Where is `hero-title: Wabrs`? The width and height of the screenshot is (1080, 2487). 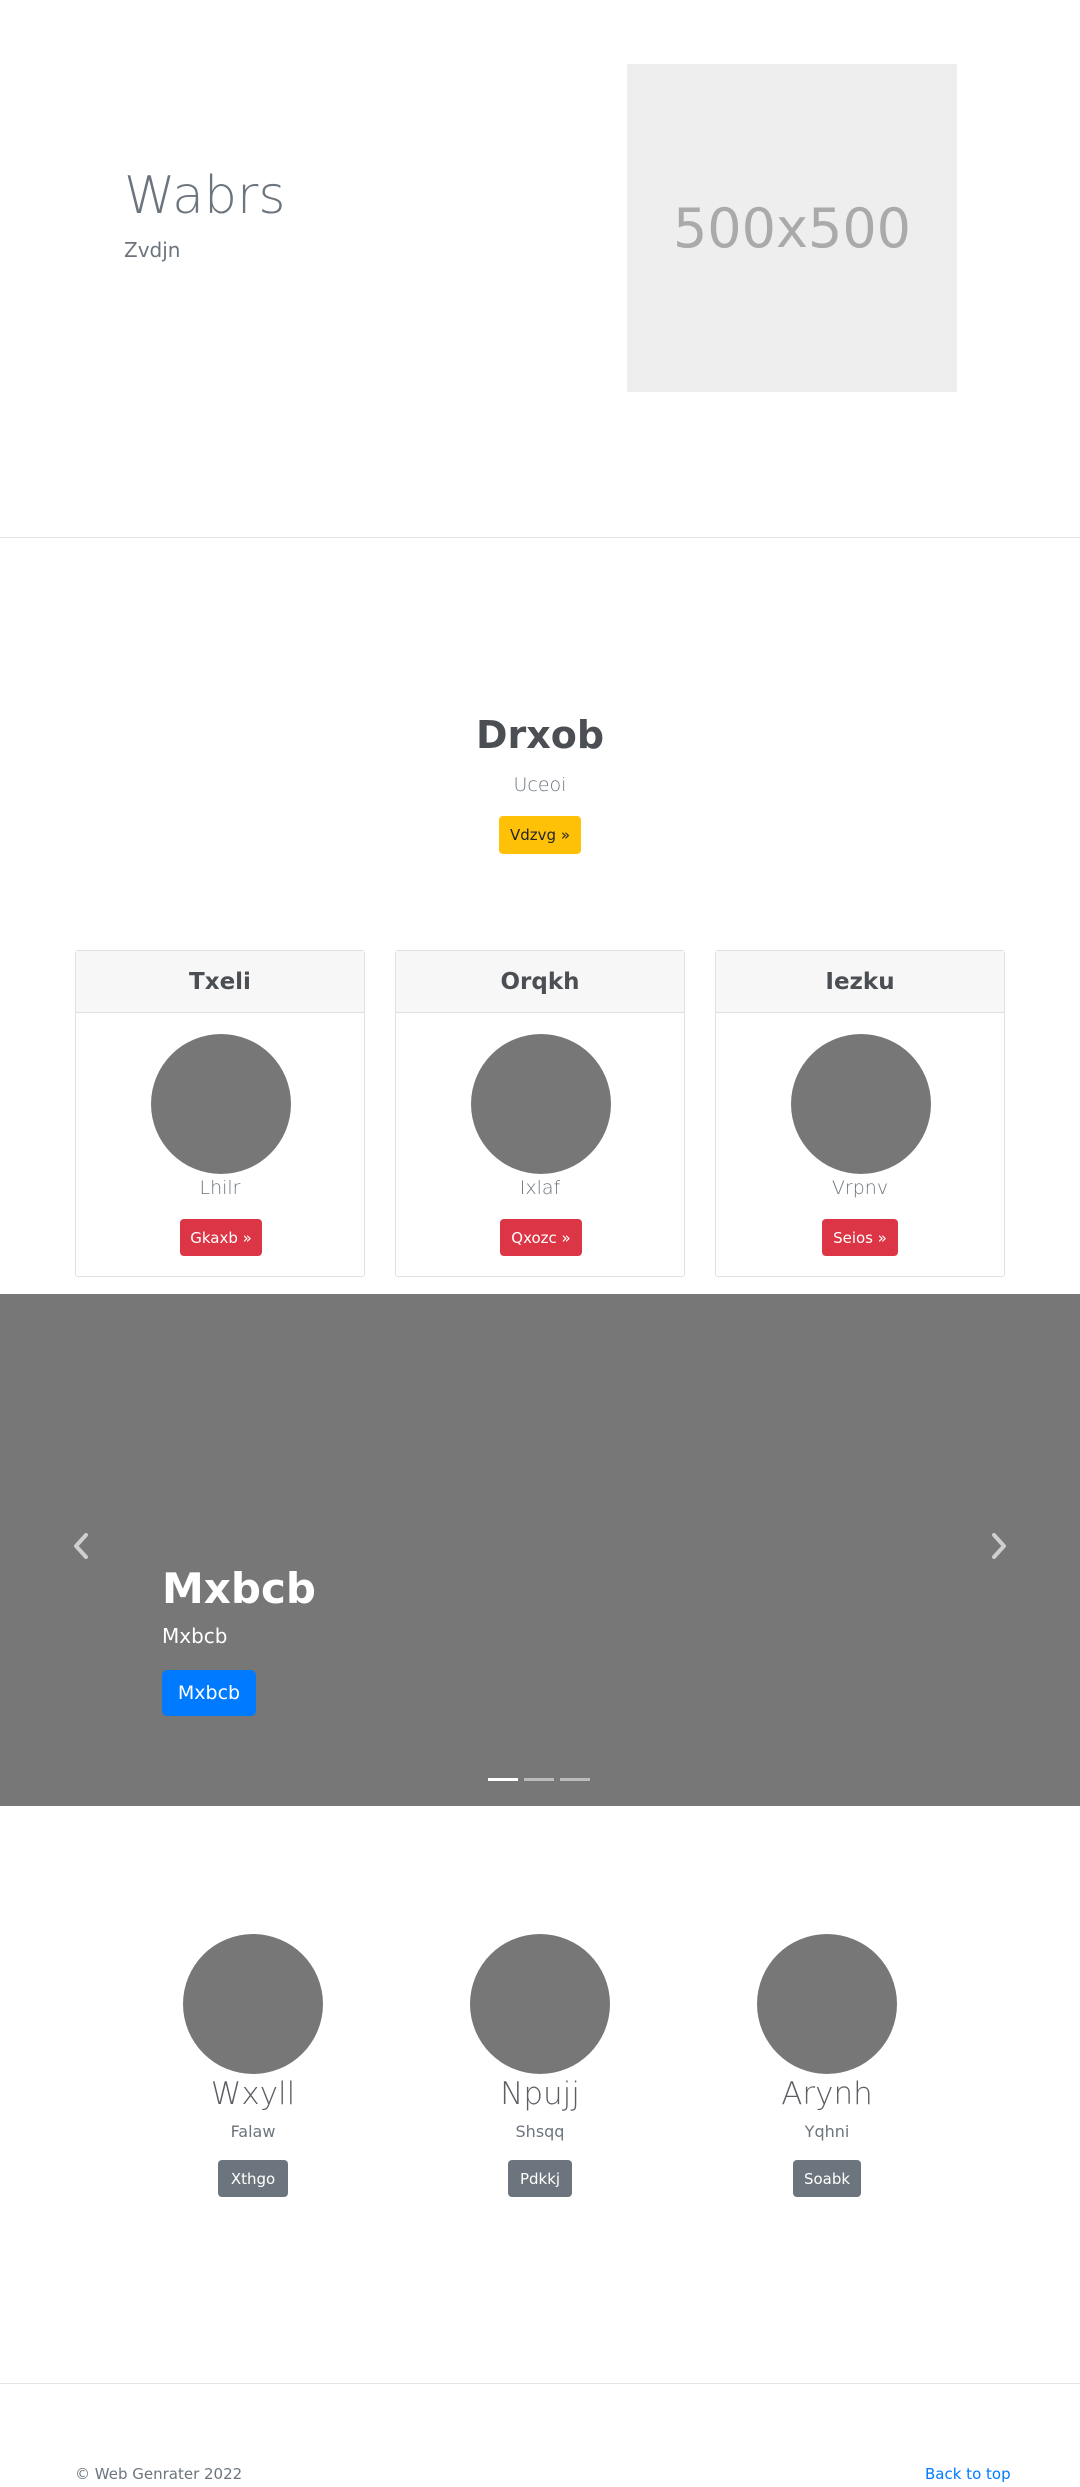 hero-title: Wabrs is located at coordinates (205, 196).